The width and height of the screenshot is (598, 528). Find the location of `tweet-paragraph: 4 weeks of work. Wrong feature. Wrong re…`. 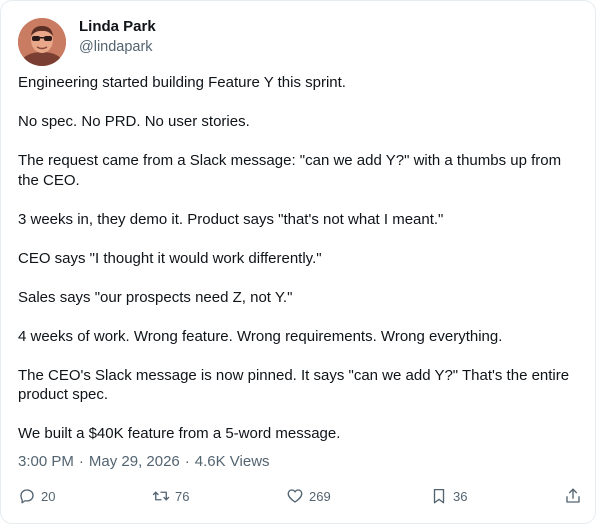

tweet-paragraph: 4 weeks of work. Wrong feature. Wrong re… is located at coordinates (260, 336).